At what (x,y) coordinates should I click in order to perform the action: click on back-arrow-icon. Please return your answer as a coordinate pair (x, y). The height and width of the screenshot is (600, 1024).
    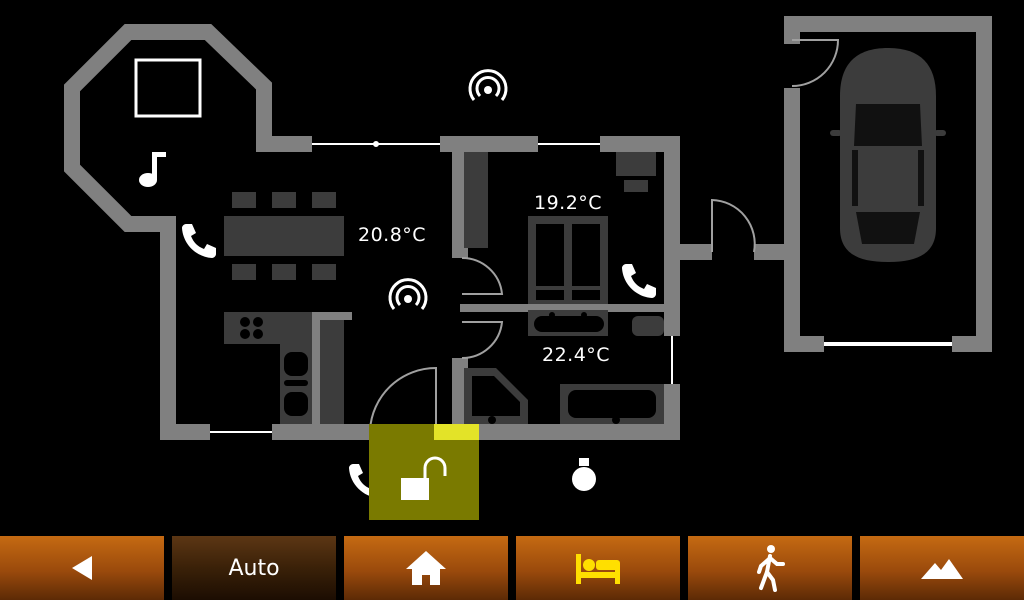
    Looking at the image, I should click on (82, 568).